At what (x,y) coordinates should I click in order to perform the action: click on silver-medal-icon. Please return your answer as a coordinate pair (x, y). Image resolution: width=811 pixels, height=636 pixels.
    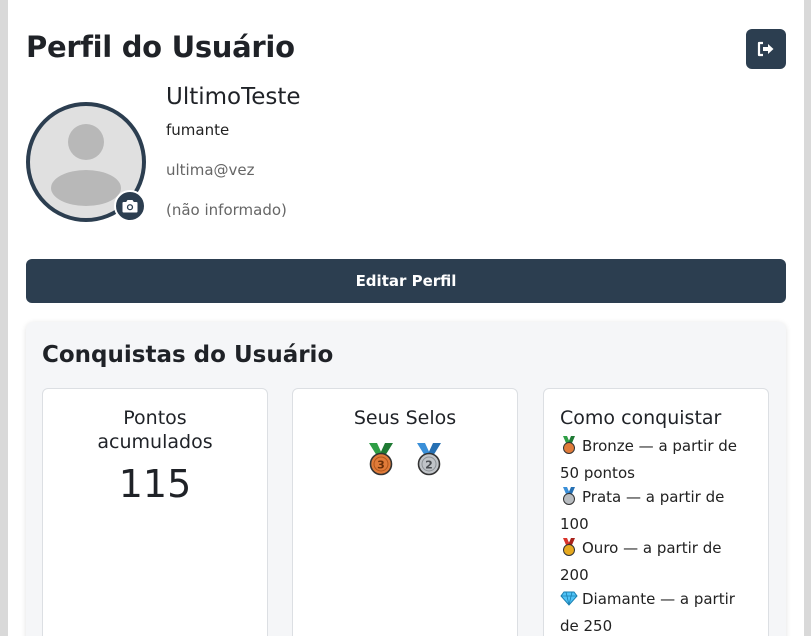
    Looking at the image, I should click on (569, 499).